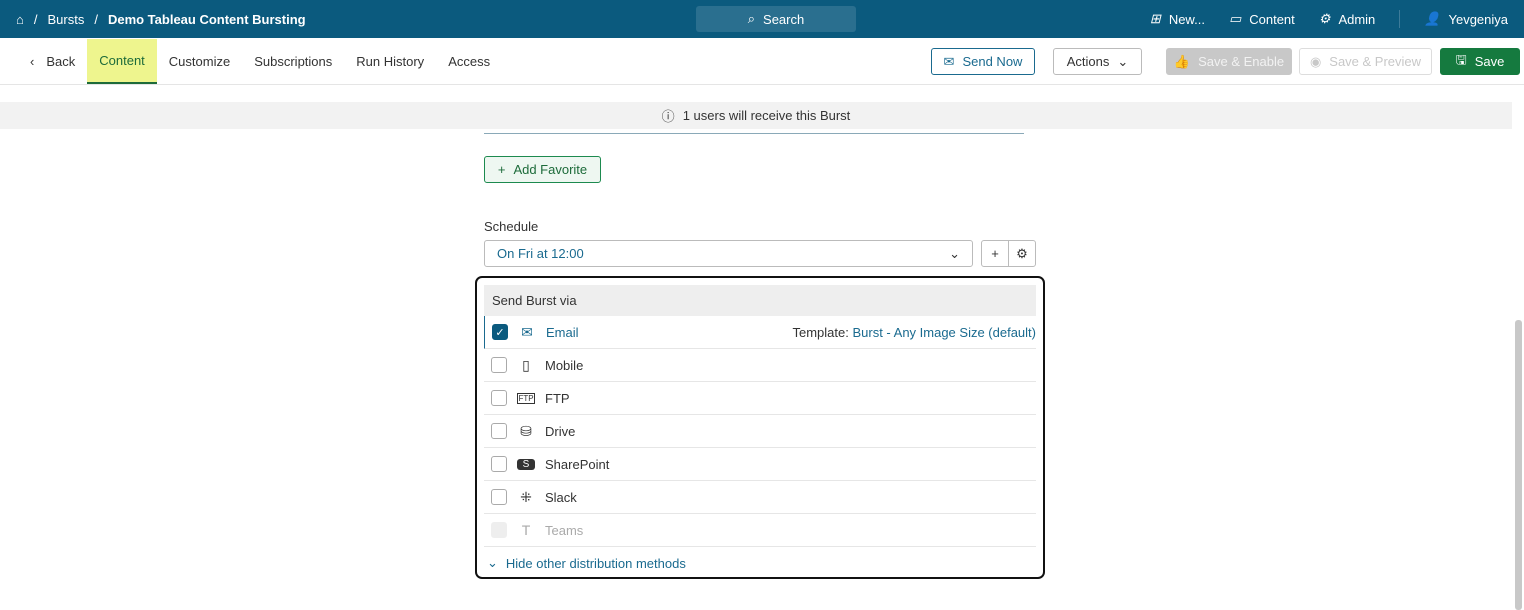  I want to click on send-now-button: ✉ Send Now, so click(983, 61).